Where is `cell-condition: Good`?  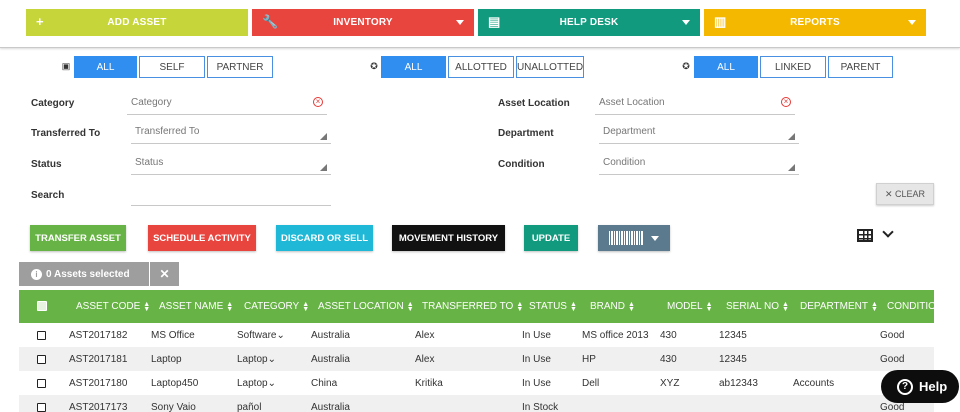
cell-condition: Good is located at coordinates (892, 359).